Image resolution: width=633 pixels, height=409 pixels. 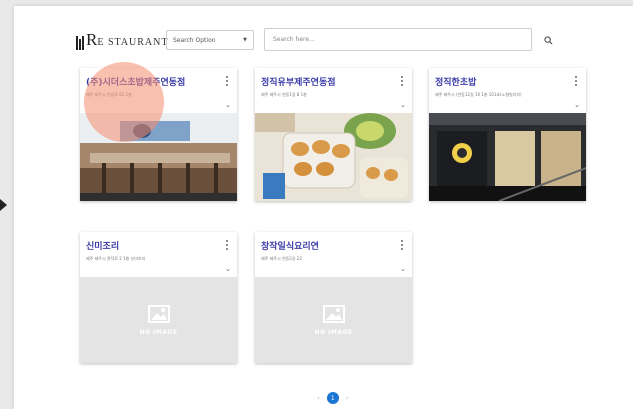 What do you see at coordinates (284, 94) in the screenshot?
I see `card-address: 제주 제주시 연동1길 8 1층` at bounding box center [284, 94].